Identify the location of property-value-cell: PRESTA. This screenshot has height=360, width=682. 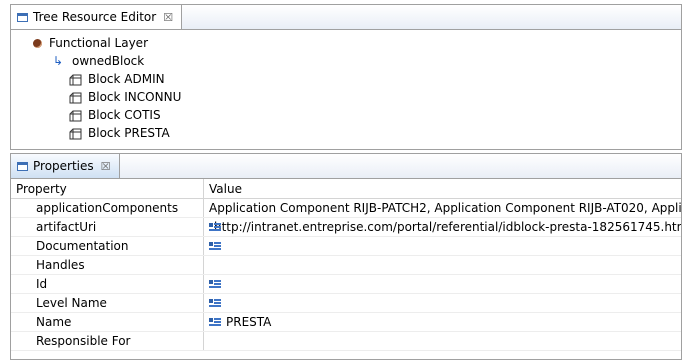
(442, 322).